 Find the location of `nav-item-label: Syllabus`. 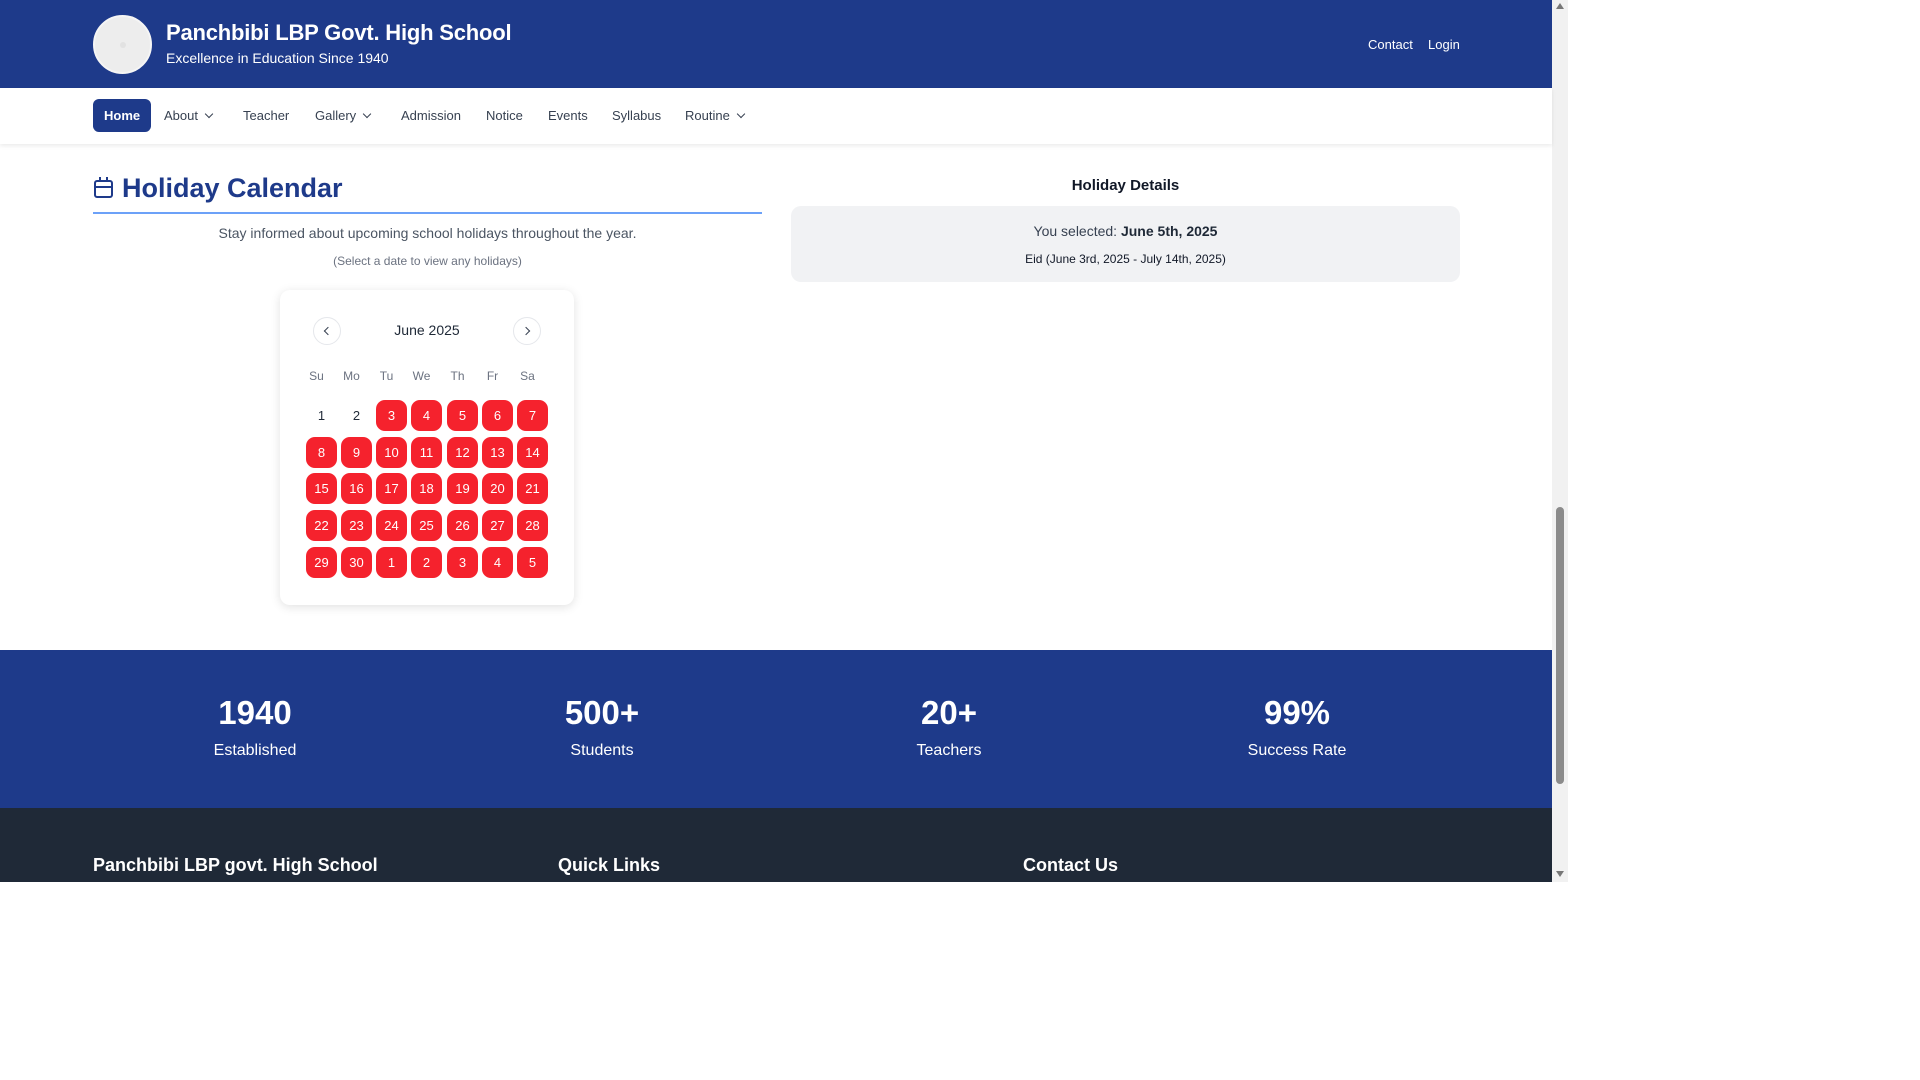

nav-item-label: Syllabus is located at coordinates (637, 115).